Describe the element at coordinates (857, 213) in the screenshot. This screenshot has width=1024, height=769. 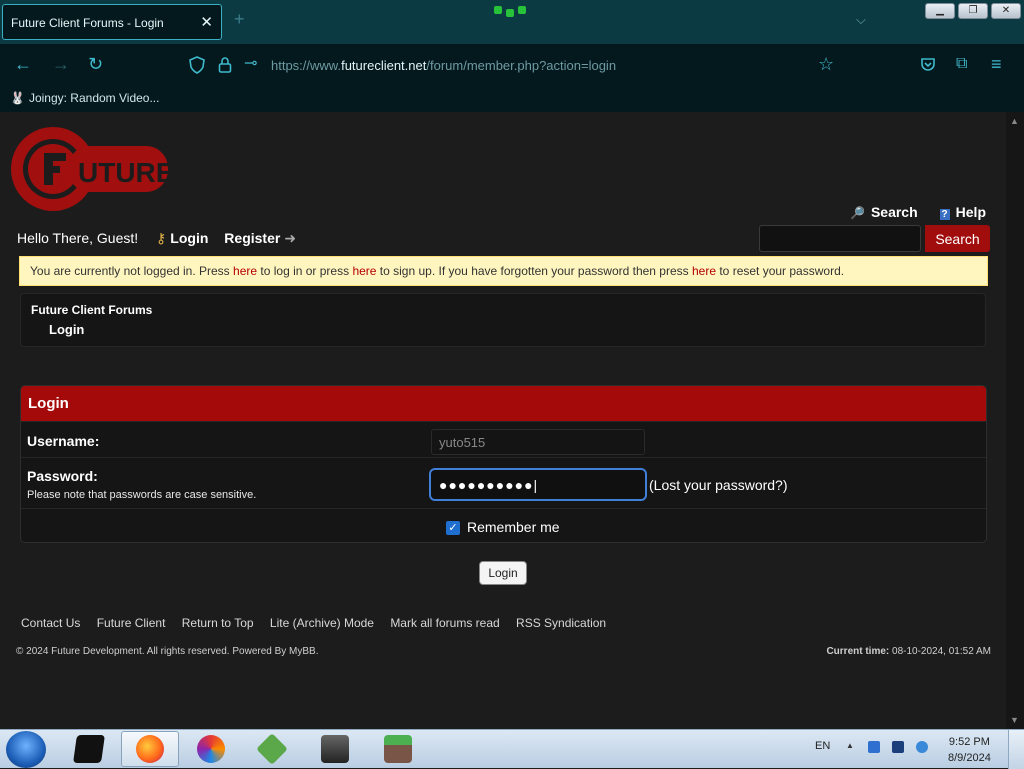
I see `magnifier-icon: 🔎` at that location.